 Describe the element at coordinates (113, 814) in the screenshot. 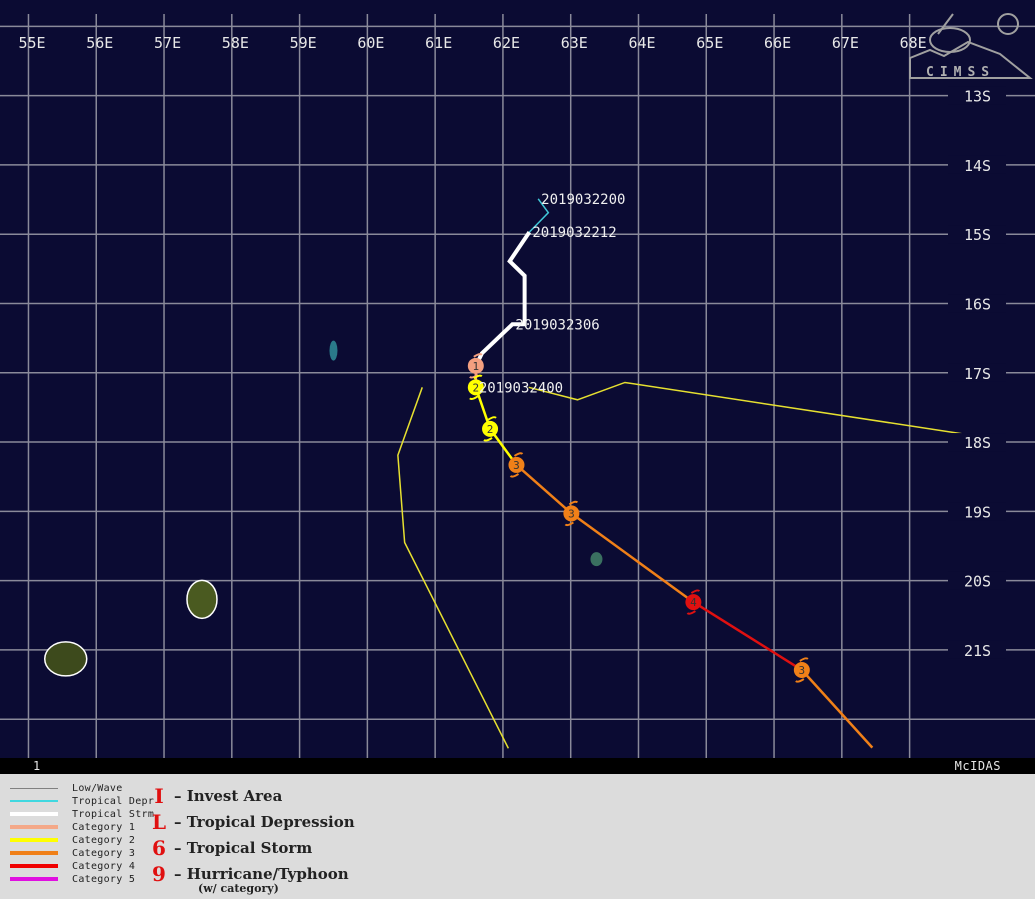

I see `legend-label: Tropical Strm` at that location.